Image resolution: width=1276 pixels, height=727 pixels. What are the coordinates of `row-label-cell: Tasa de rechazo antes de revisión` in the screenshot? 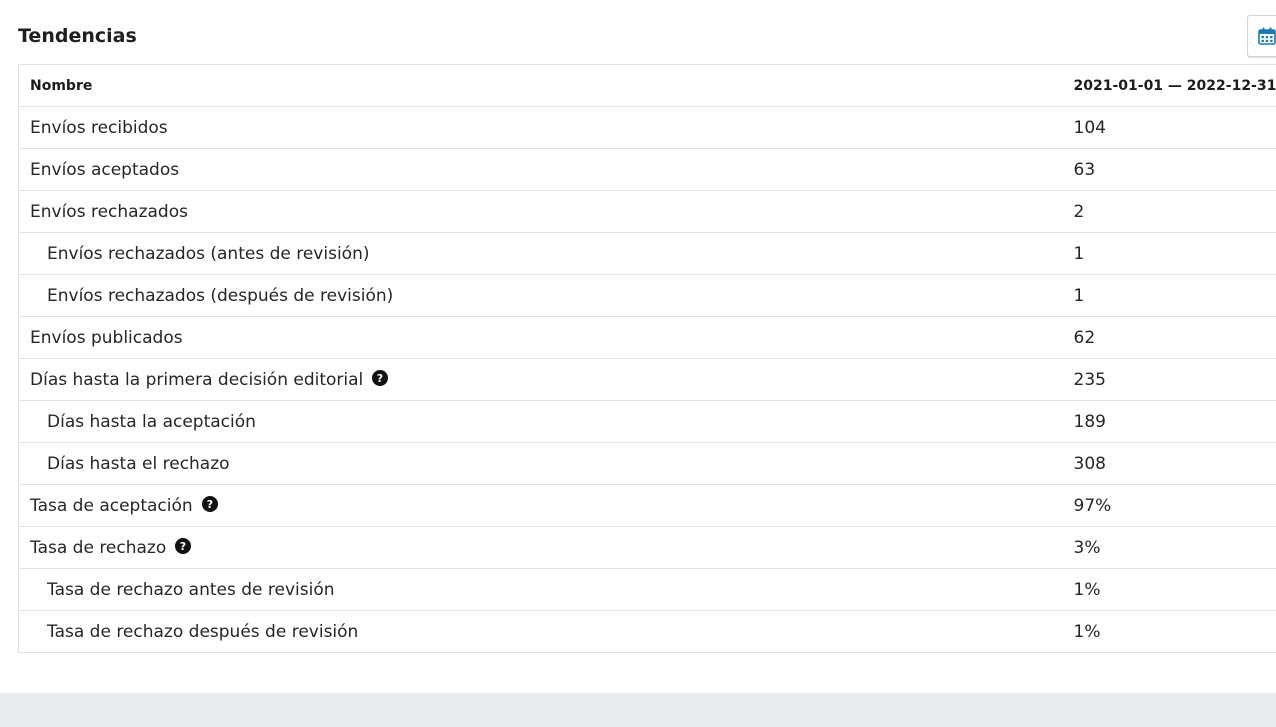 It's located at (540, 589).